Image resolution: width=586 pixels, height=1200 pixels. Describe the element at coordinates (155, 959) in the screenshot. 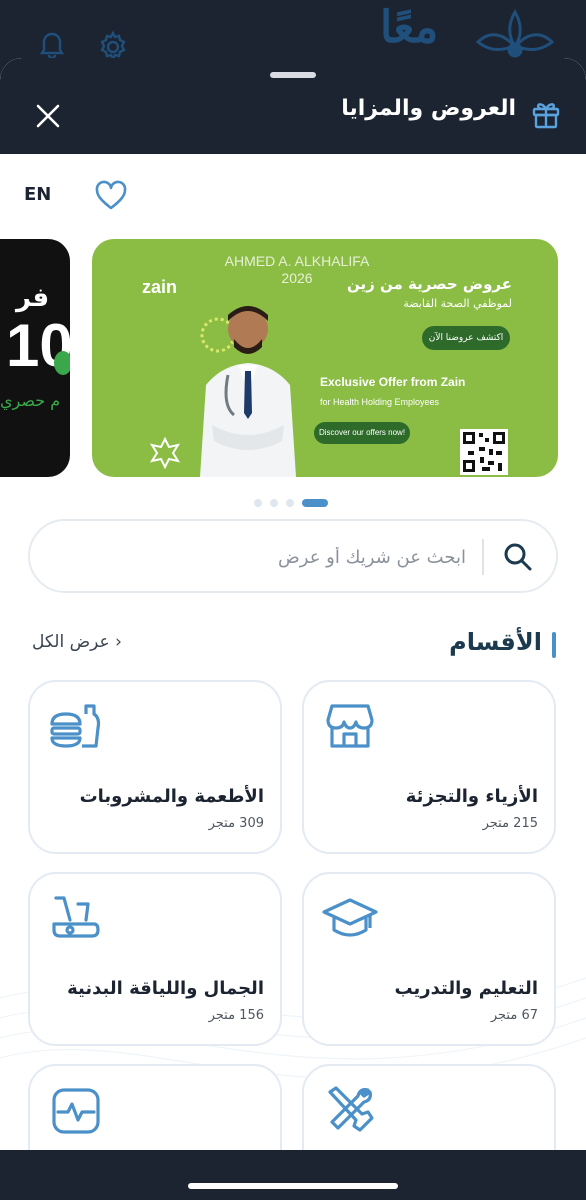

I see `category-card-fitness: الجمال واللياقة البدنية 156 متجر` at that location.